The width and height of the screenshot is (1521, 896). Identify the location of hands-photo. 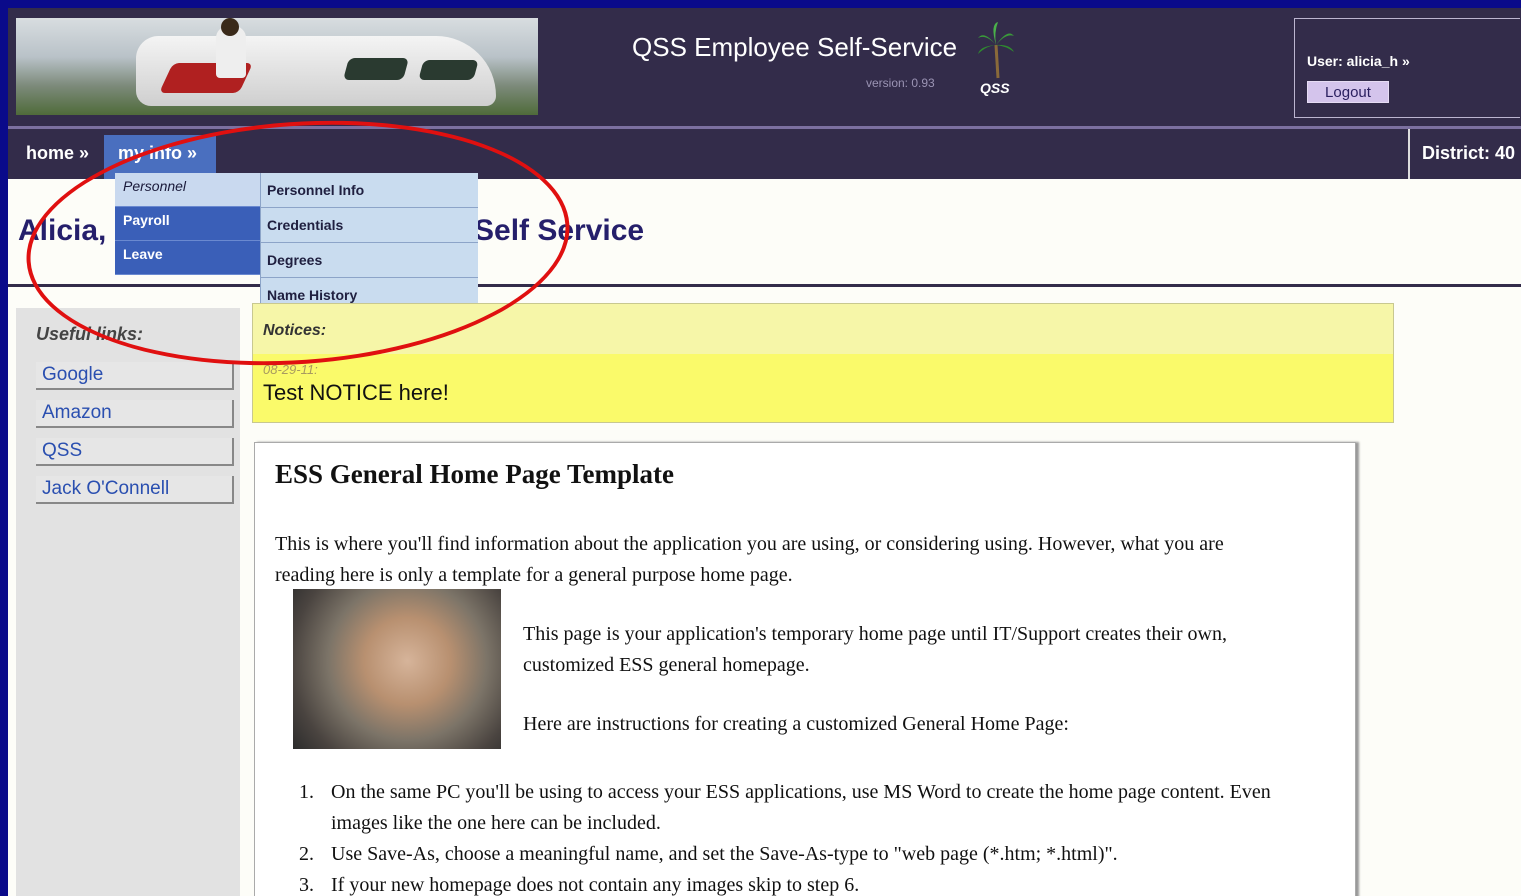
(397, 669).